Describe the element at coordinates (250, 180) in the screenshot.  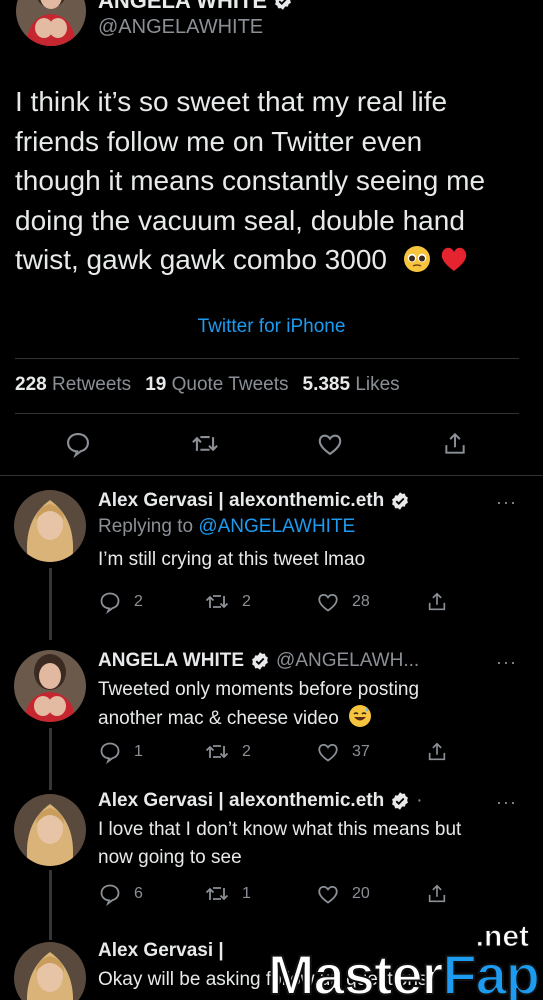
I see `tweet-line: though it means constantly seeing me` at that location.